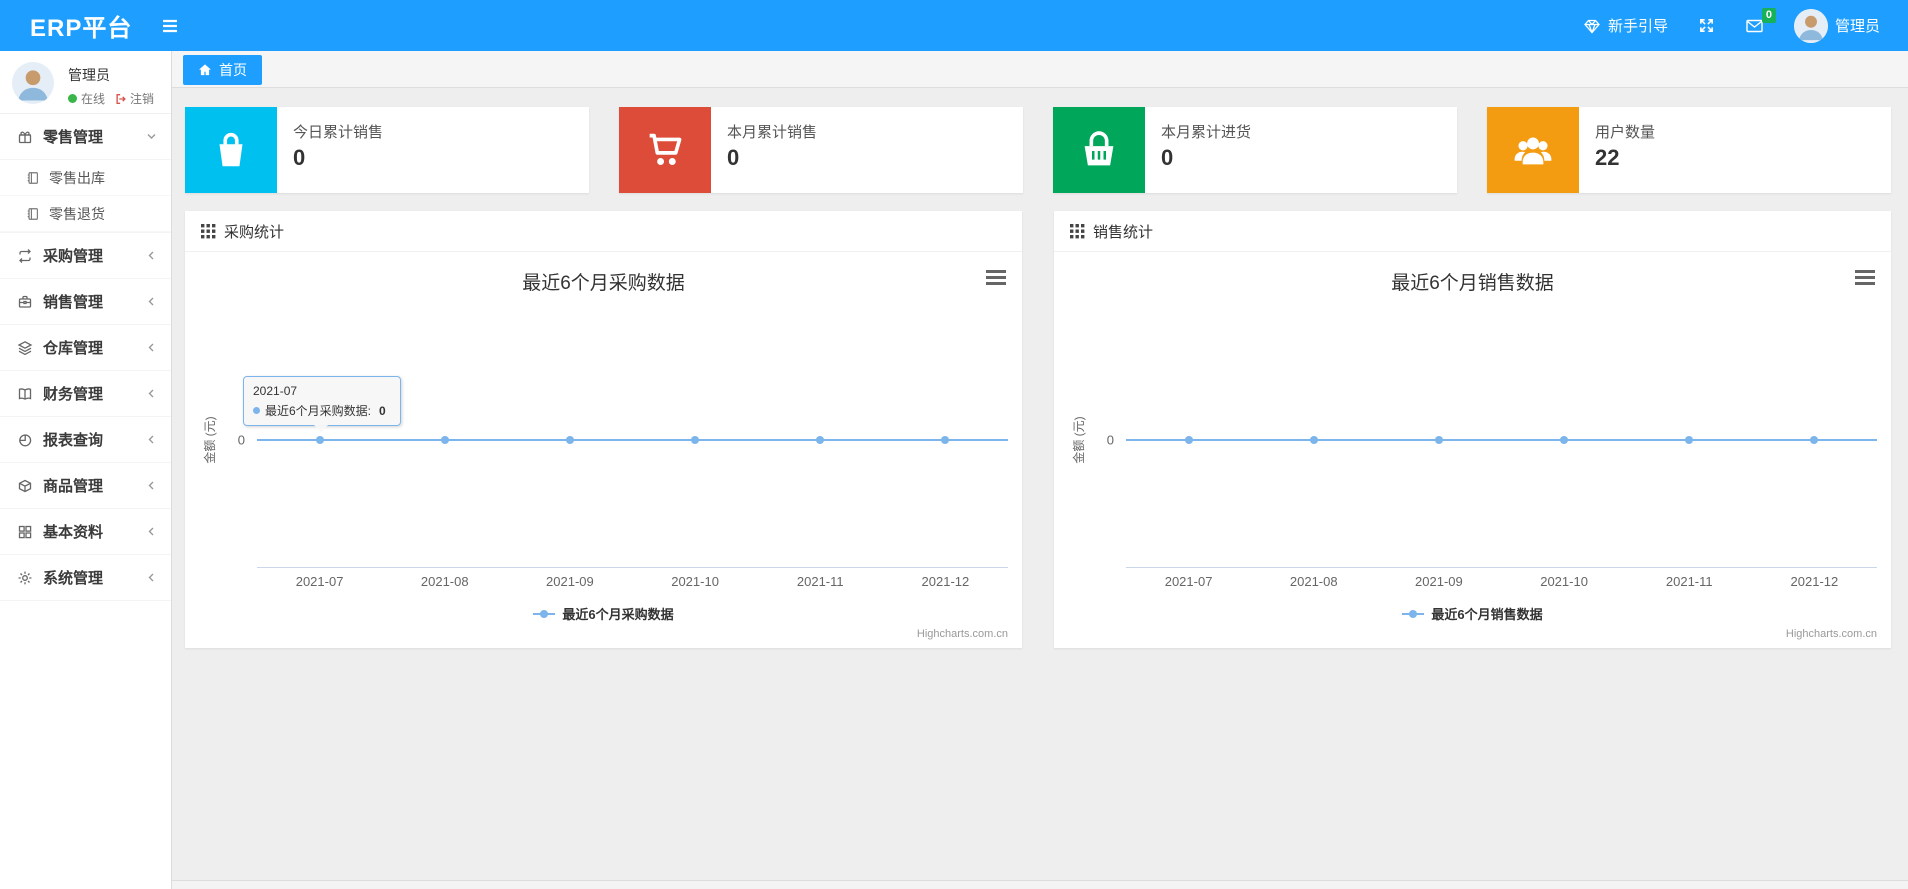  Describe the element at coordinates (1188, 581) in the screenshot. I see `x-axis-tick-label: 2021-07` at that location.